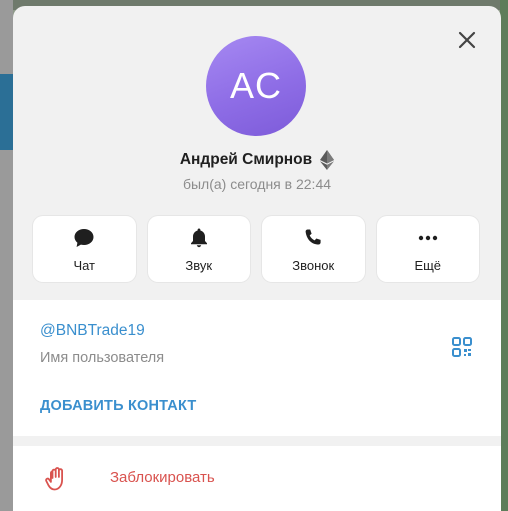  What do you see at coordinates (504, 255) in the screenshot?
I see `background-app-right` at bounding box center [504, 255].